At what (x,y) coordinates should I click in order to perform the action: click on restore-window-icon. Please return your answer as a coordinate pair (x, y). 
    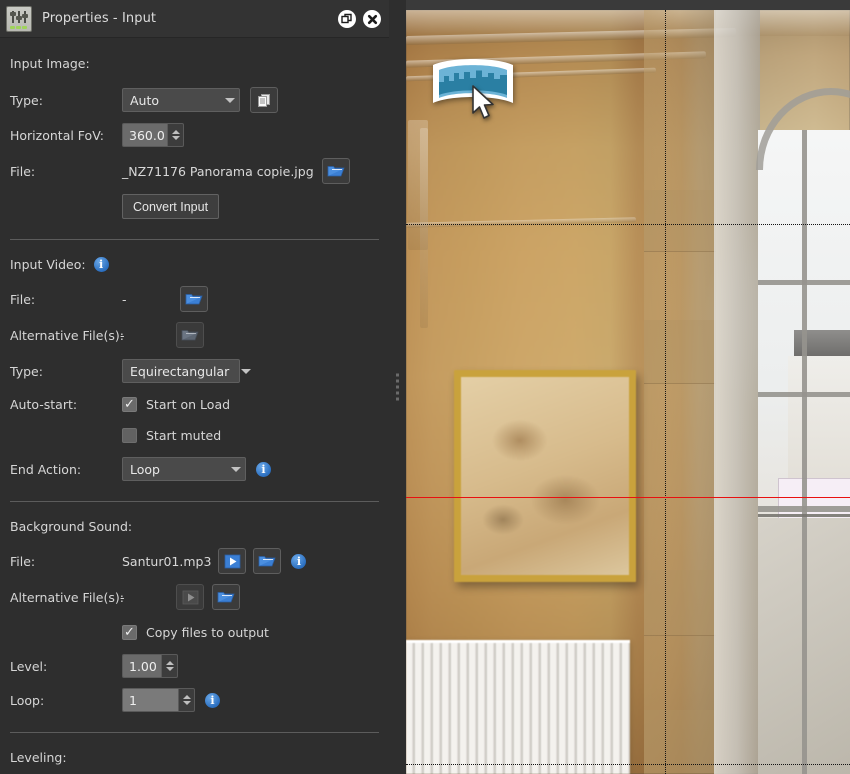
    Looking at the image, I should click on (347, 19).